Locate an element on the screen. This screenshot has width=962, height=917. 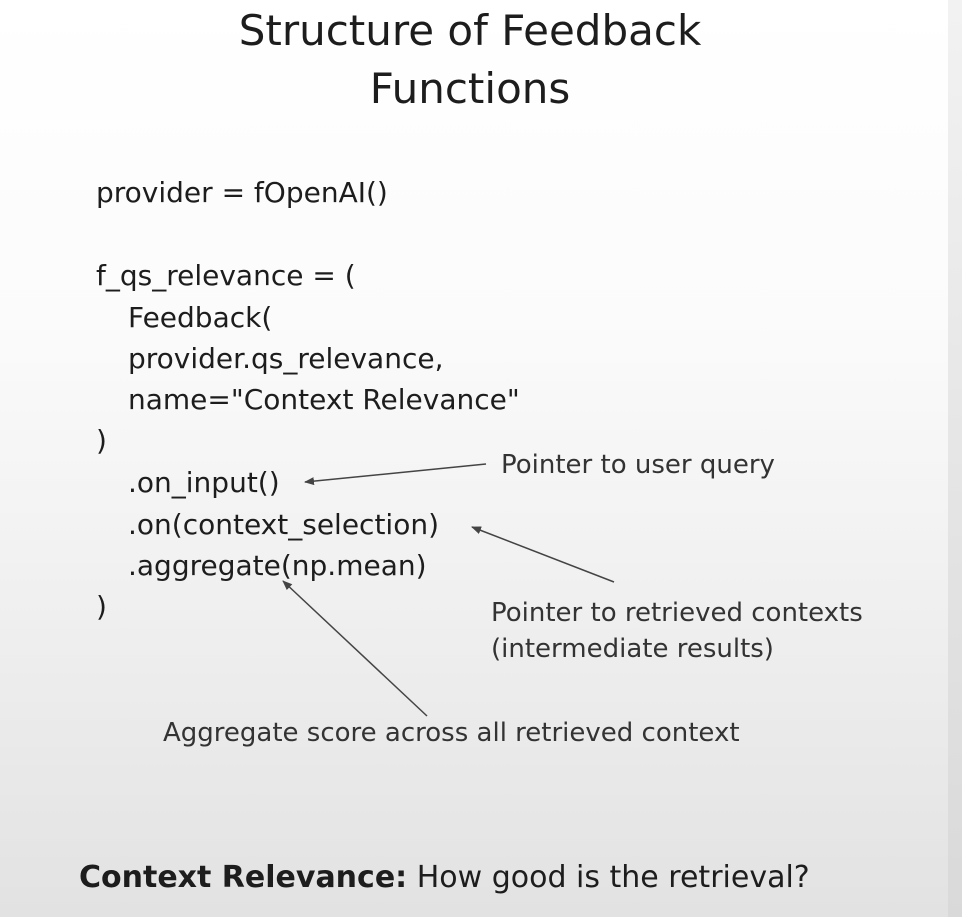
footer-text: How good is the retrieval? is located at coordinates (608, 877).